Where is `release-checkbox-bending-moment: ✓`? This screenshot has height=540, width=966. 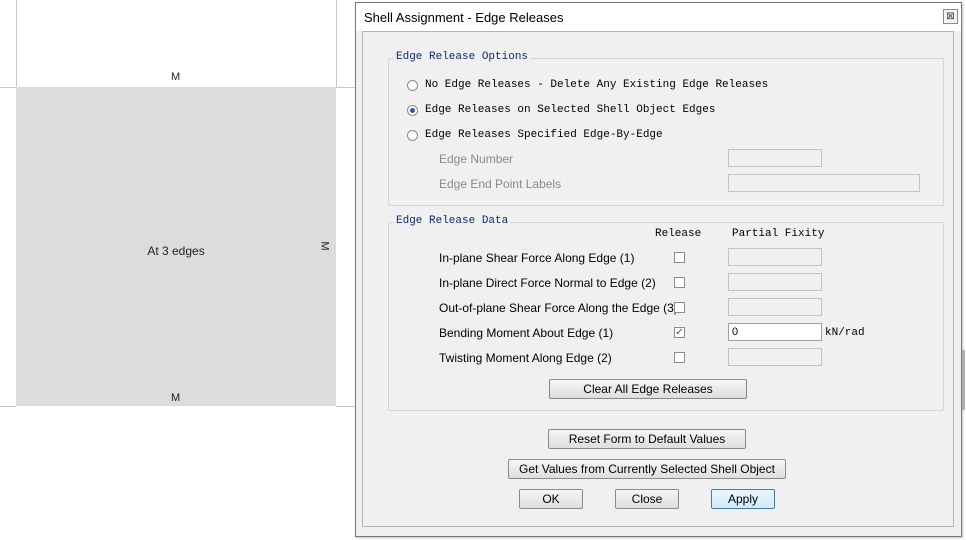 release-checkbox-bending-moment: ✓ is located at coordinates (679, 332).